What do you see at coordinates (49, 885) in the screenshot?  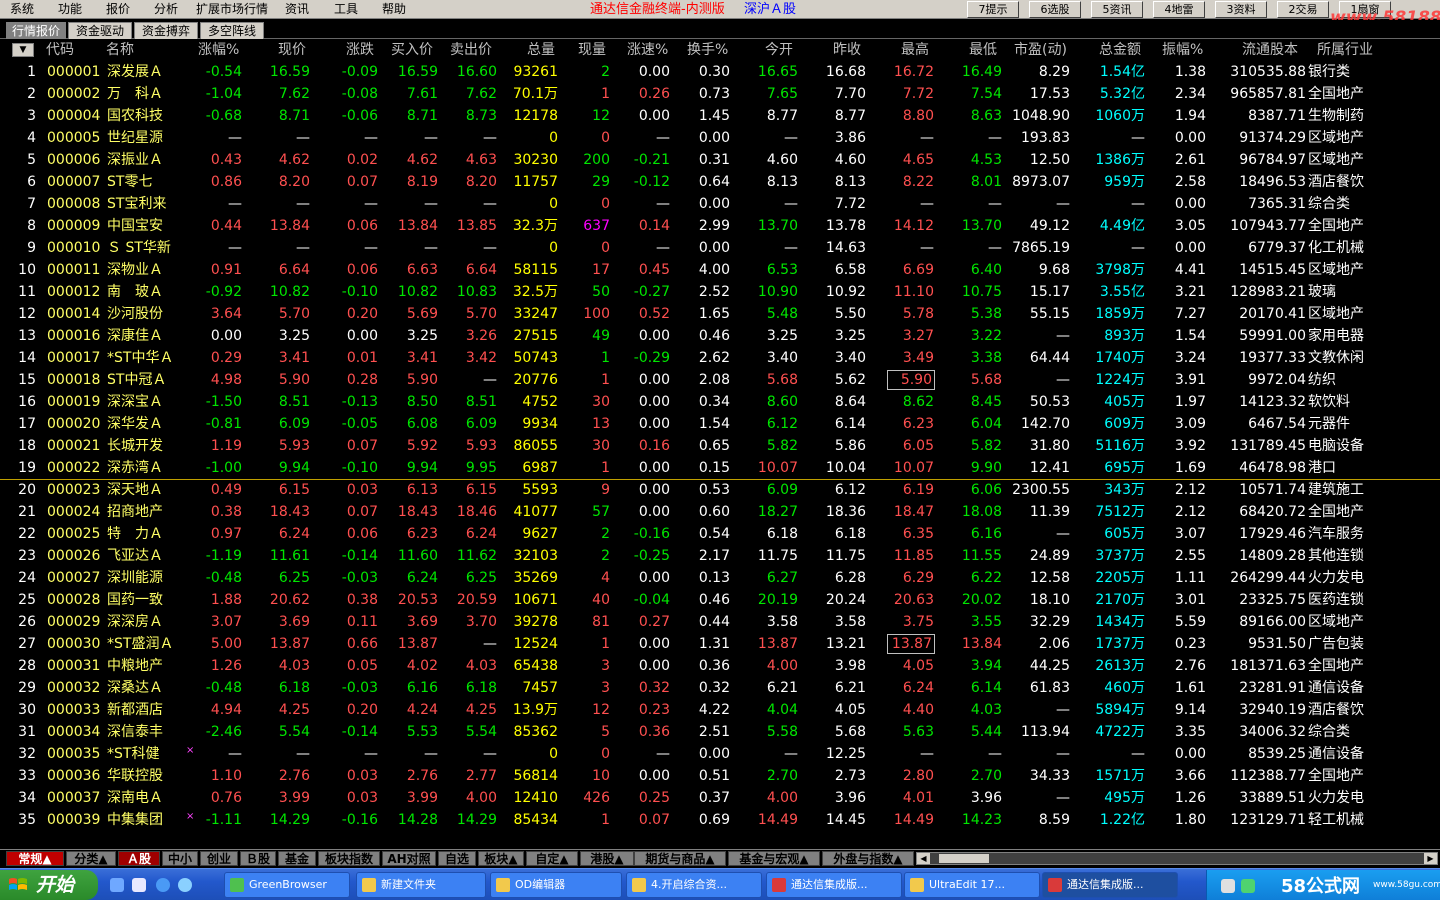 I see `start-button: 开始` at bounding box center [49, 885].